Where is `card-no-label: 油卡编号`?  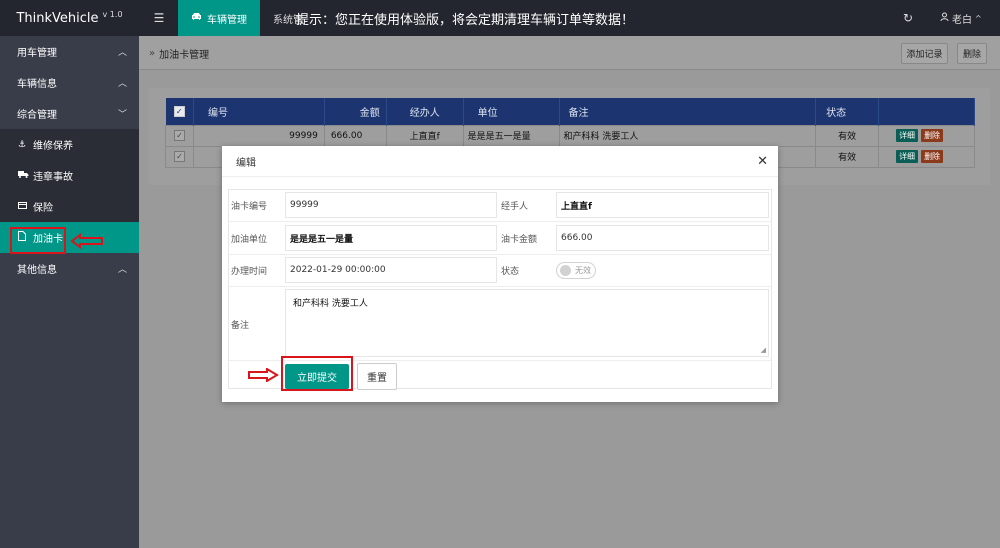 card-no-label: 油卡编号 is located at coordinates (249, 206).